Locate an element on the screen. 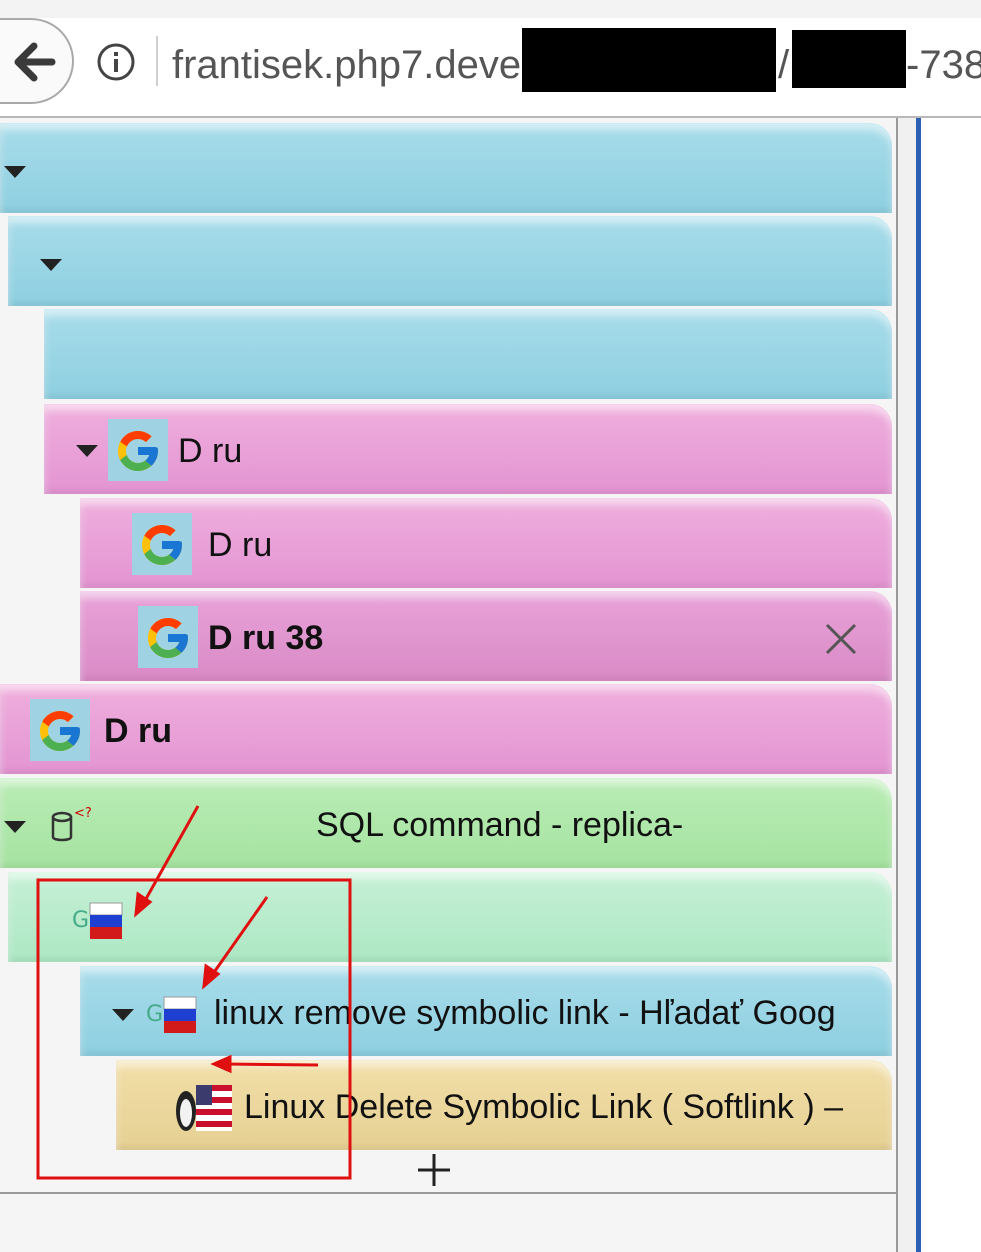  tab-item-selected: D ru 38 is located at coordinates (486, 636).